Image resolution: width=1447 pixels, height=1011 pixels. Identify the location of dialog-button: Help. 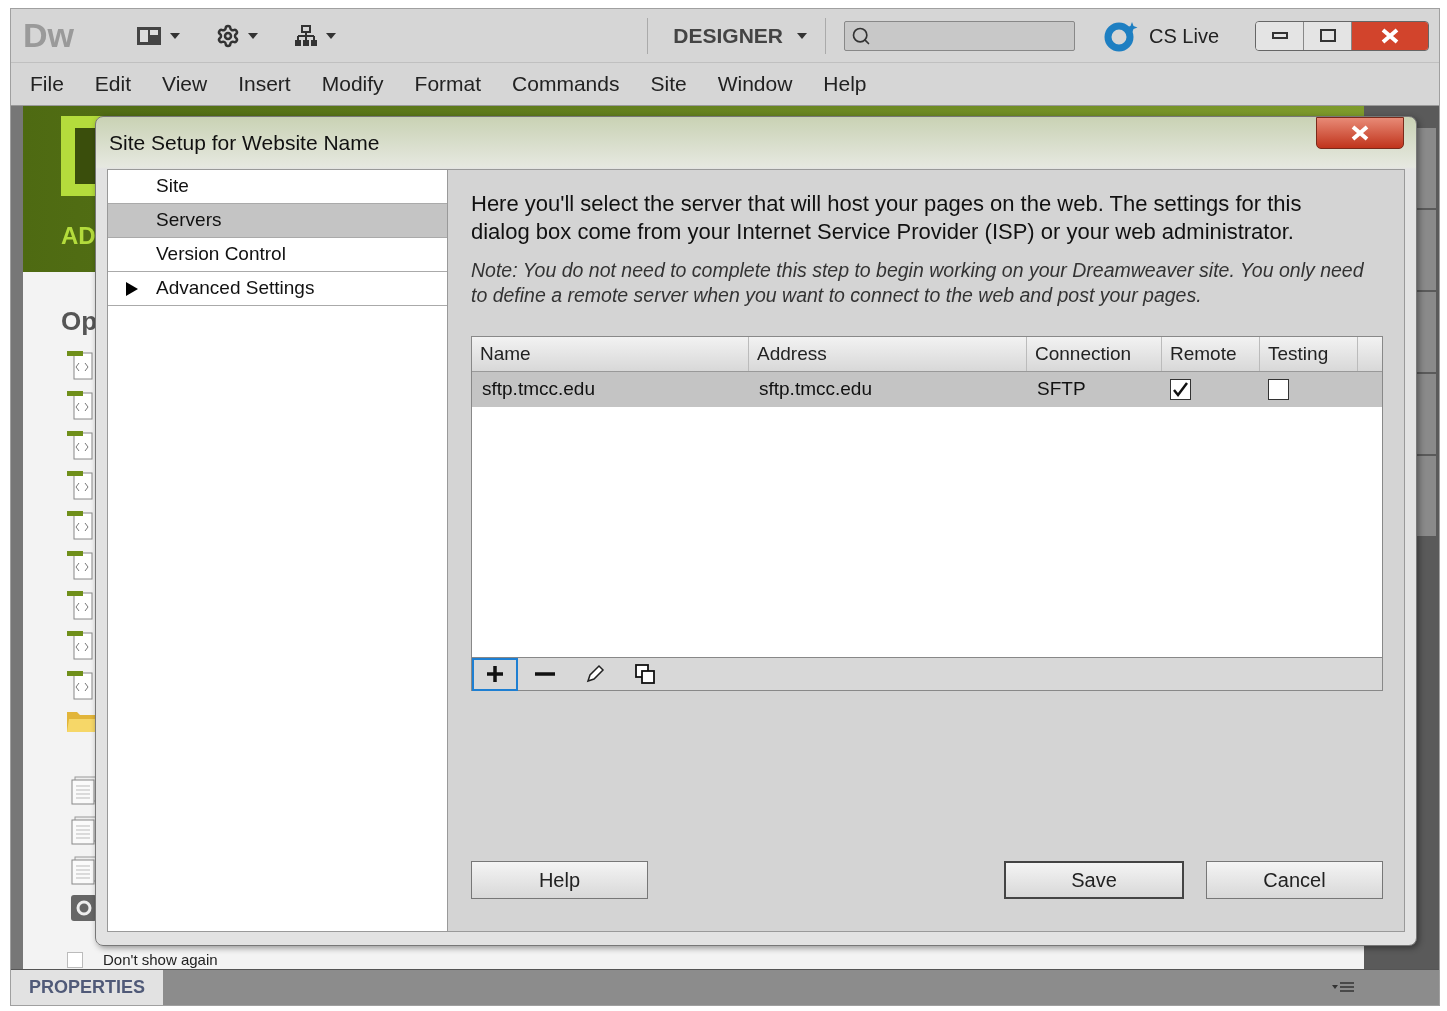
(559, 880).